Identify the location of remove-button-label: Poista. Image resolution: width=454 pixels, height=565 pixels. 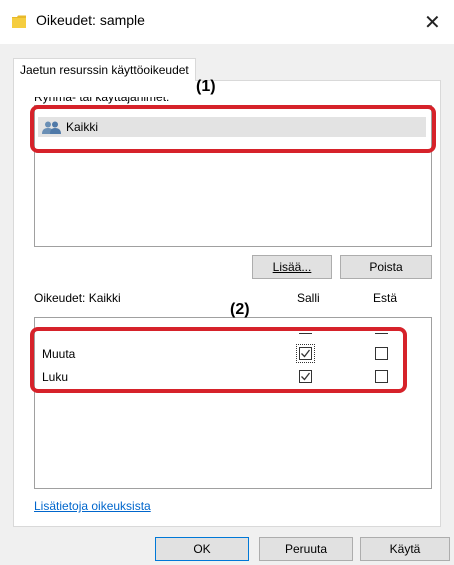
(386, 267).